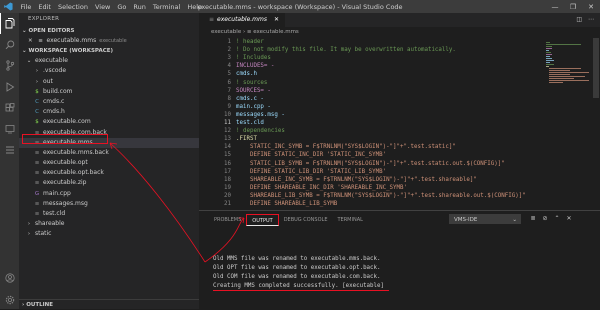 Image resolution: width=600 pixels, height=310 pixels. I want to click on tree-file: ≡ executable.opt, so click(109, 163).